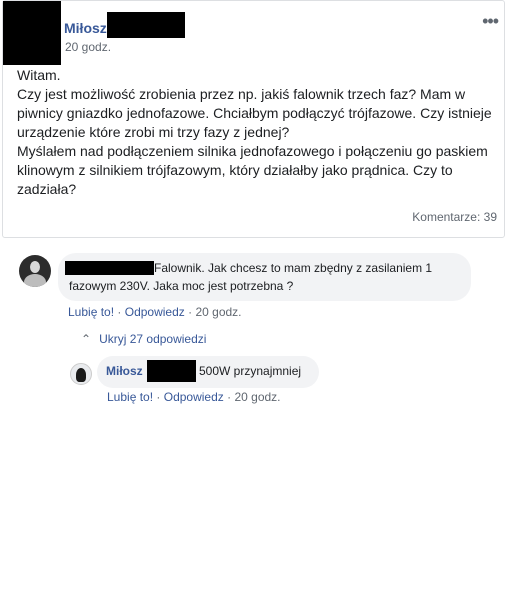 Image resolution: width=508 pixels, height=601 pixels. I want to click on hide-replies-label: Ukryj 27 odpowiedzi, so click(153, 339).